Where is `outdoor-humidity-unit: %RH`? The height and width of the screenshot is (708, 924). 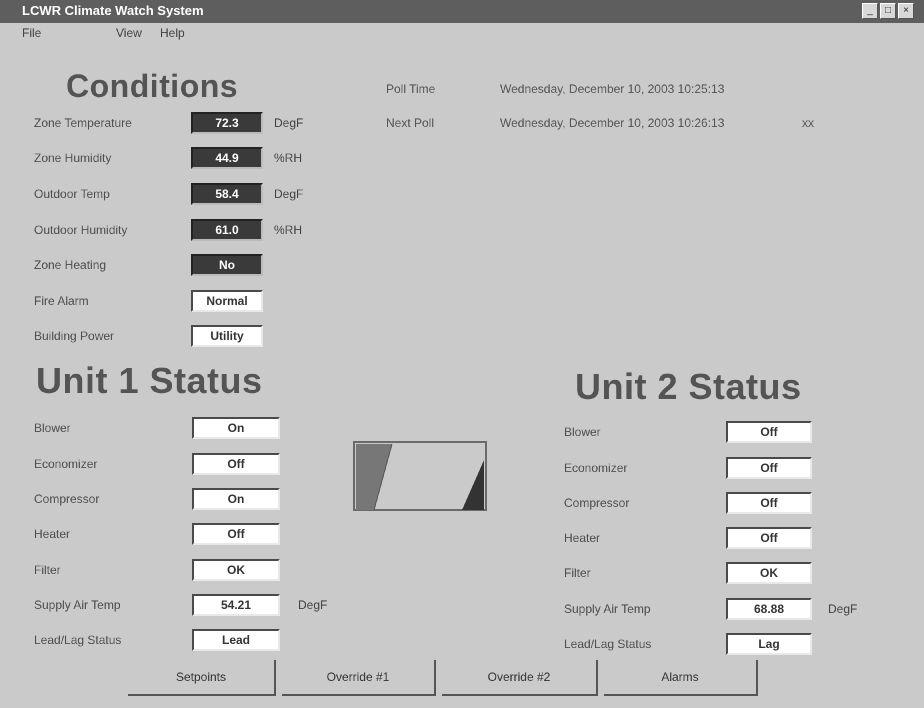
outdoor-humidity-unit: %RH is located at coordinates (288, 230).